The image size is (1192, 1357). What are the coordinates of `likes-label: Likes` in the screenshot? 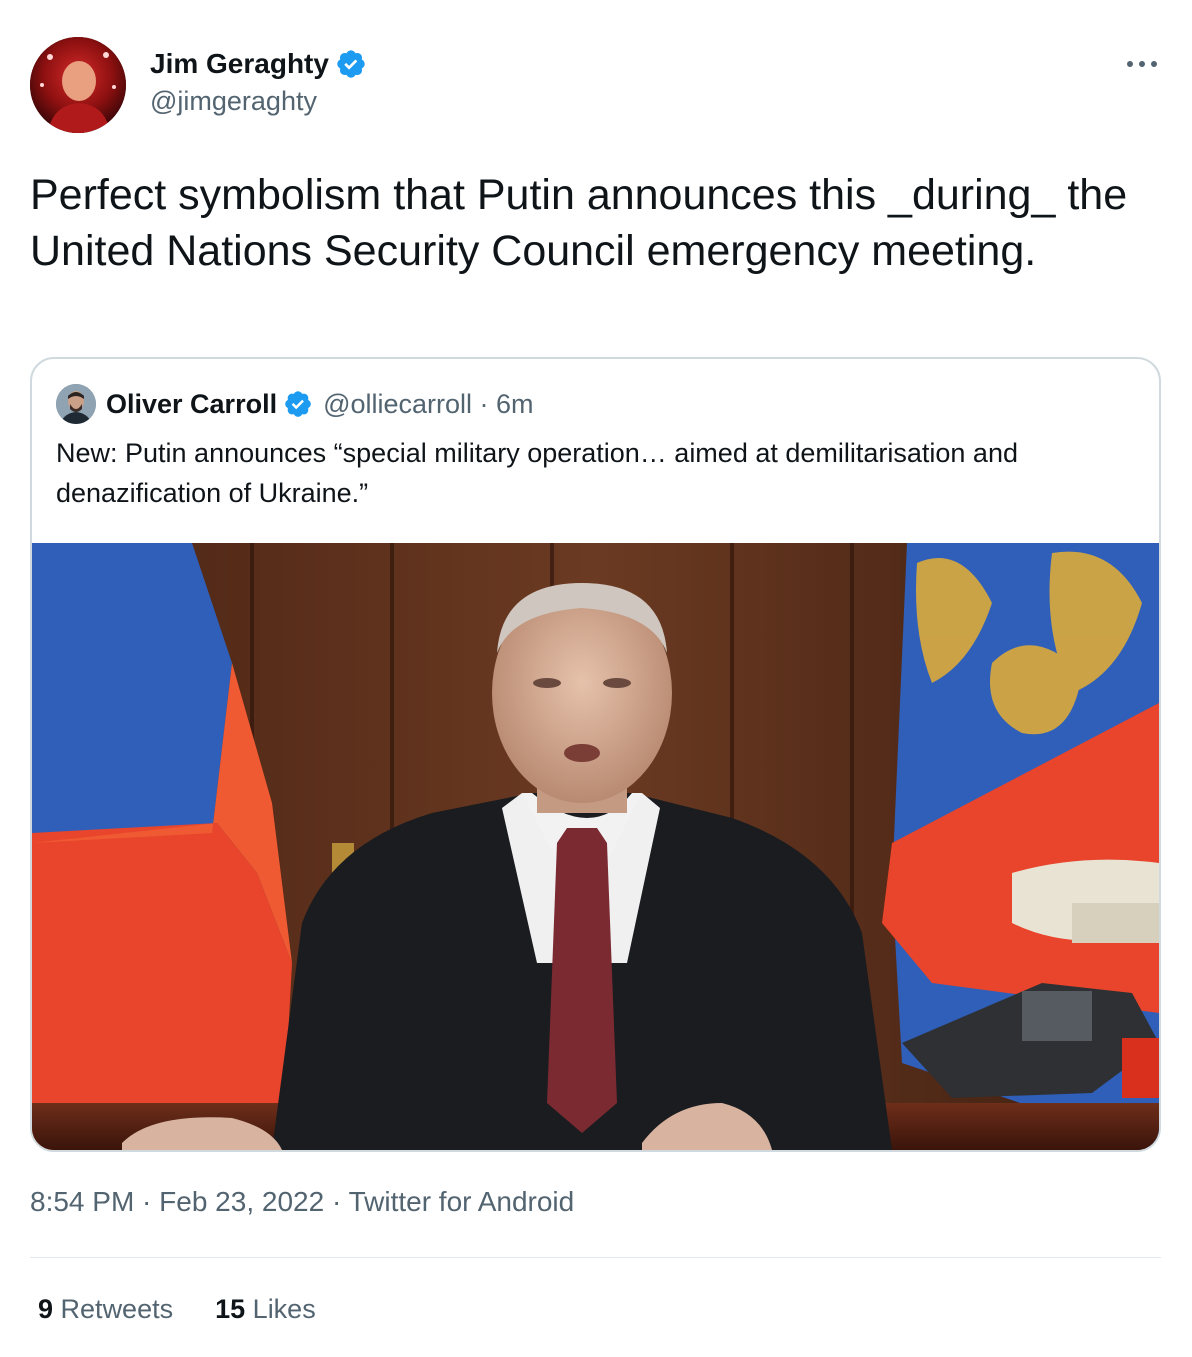 It's located at (284, 1309).